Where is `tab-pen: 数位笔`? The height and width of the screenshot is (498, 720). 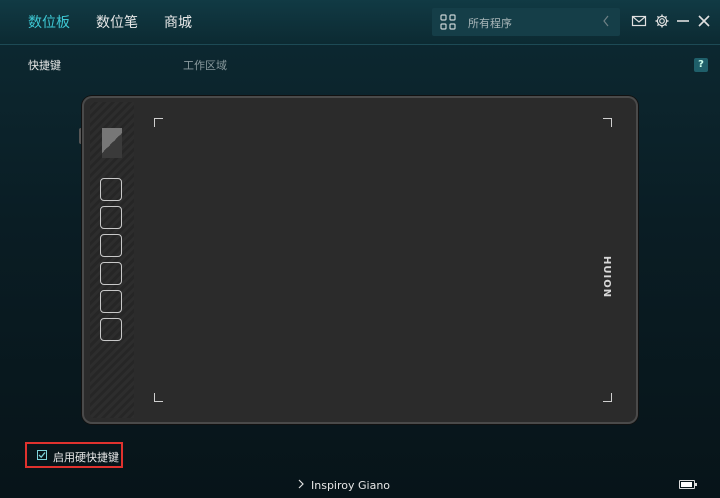
tab-pen: 数位笔 is located at coordinates (117, 22).